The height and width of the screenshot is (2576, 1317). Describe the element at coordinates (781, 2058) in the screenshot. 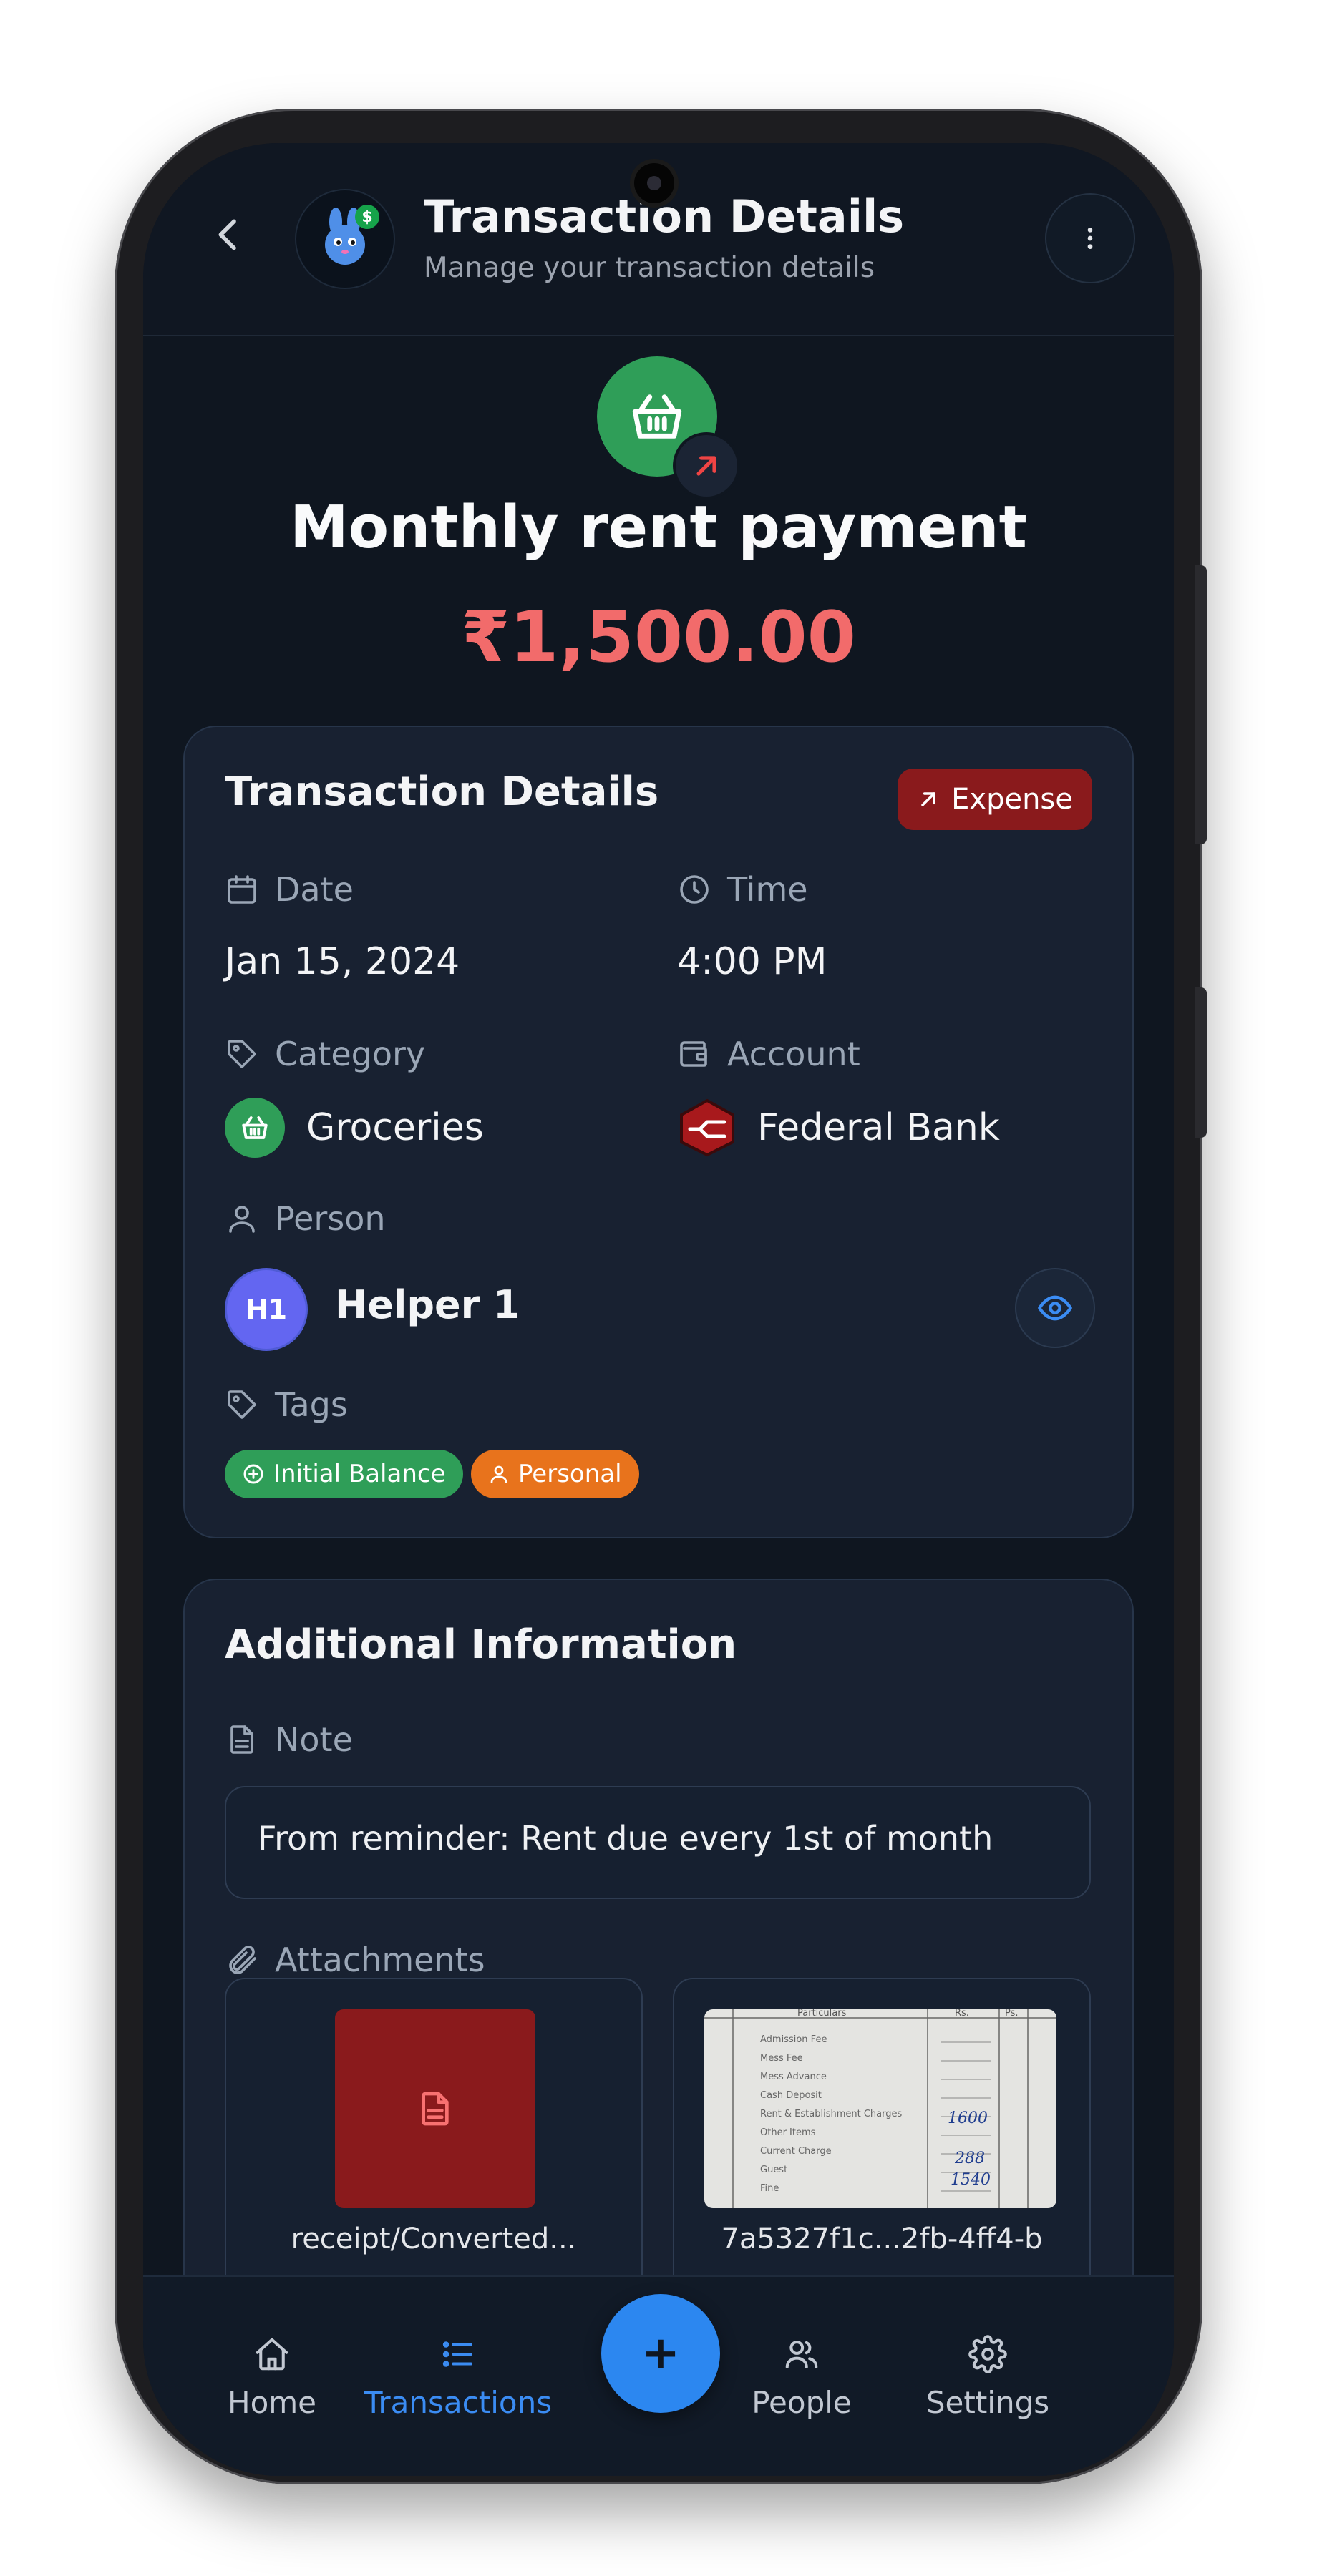

I see `receipt-row: Mess Fee` at that location.